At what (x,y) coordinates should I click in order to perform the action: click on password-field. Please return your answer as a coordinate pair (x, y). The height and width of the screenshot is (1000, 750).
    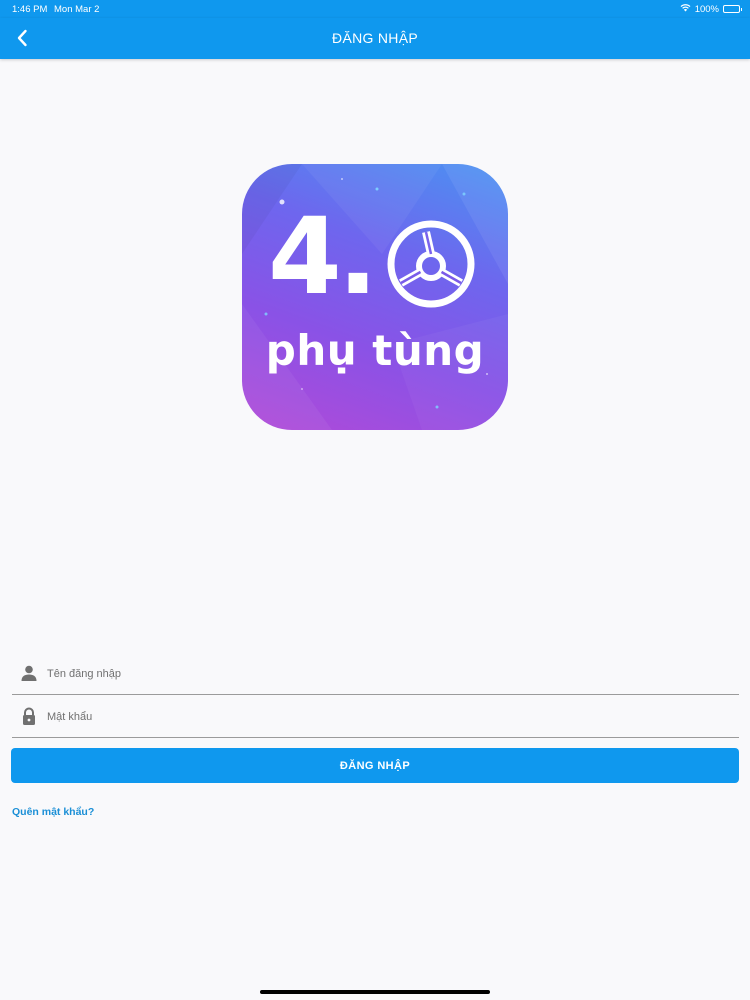
    Looking at the image, I should click on (375, 717).